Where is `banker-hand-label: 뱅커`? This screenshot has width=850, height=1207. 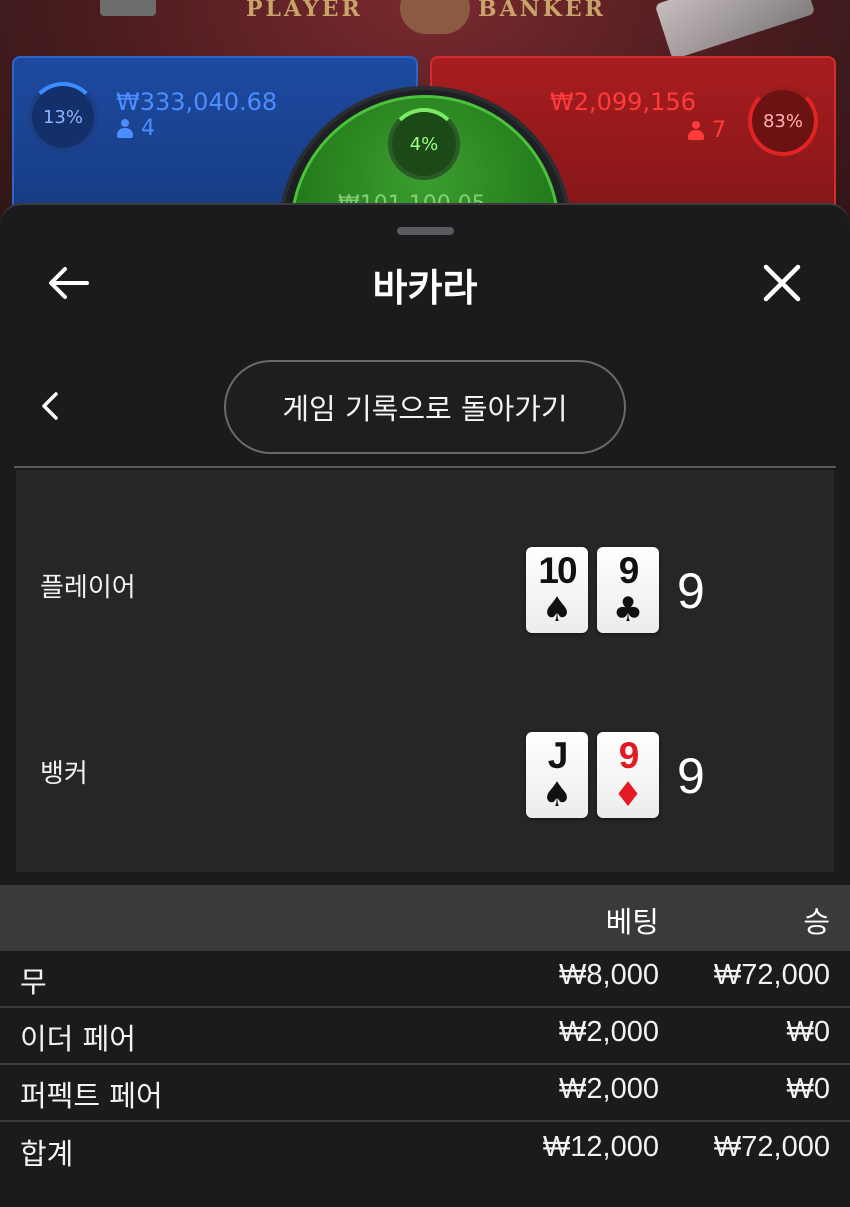
banker-hand-label: 뱅커 is located at coordinates (64, 774).